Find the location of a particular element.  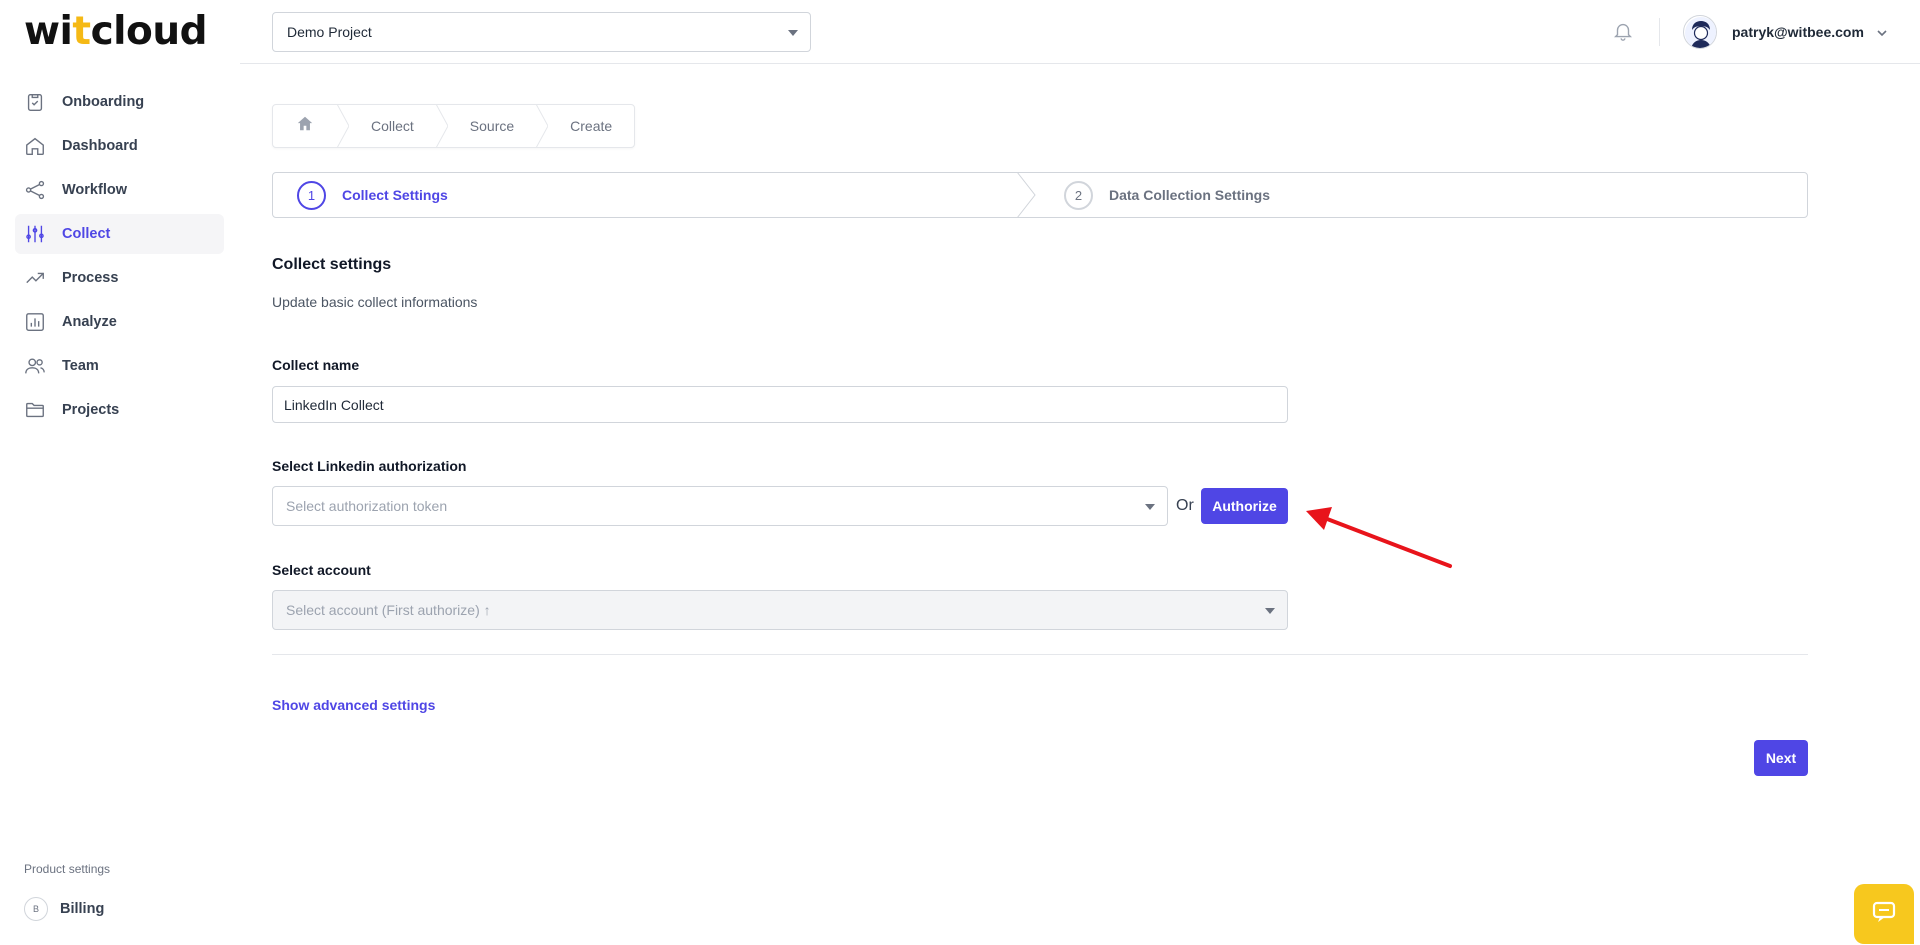

sidebar-item-workflow: Workflow is located at coordinates (119, 190).